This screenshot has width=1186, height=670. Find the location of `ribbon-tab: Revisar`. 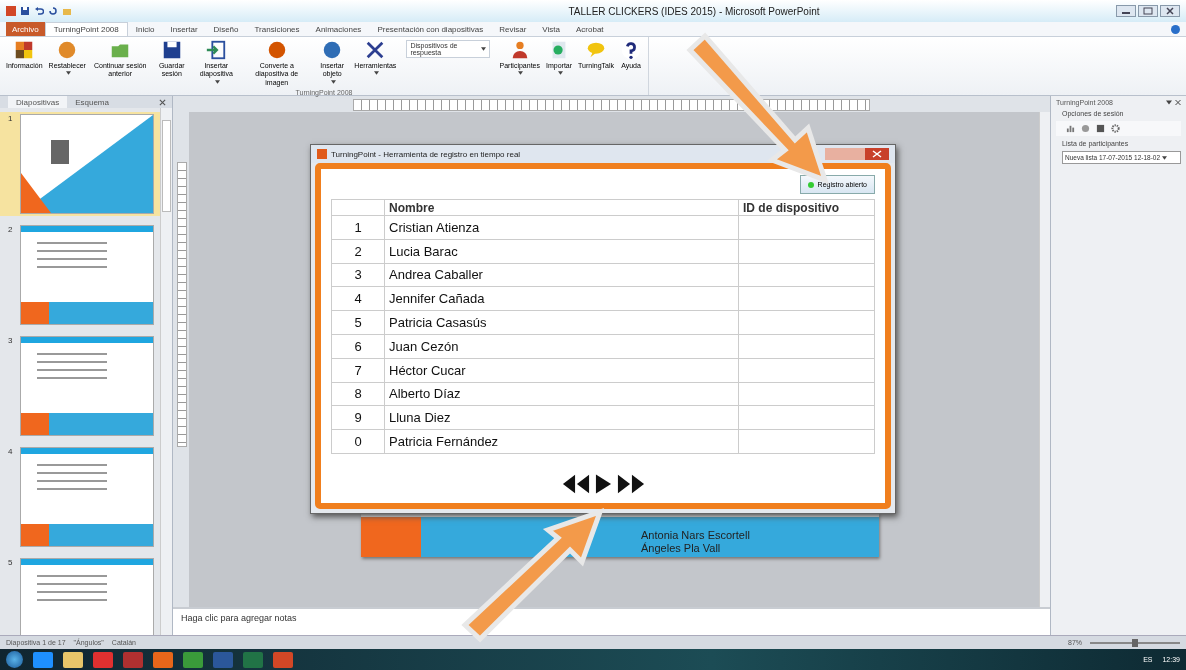

ribbon-tab: Revisar is located at coordinates (513, 29).